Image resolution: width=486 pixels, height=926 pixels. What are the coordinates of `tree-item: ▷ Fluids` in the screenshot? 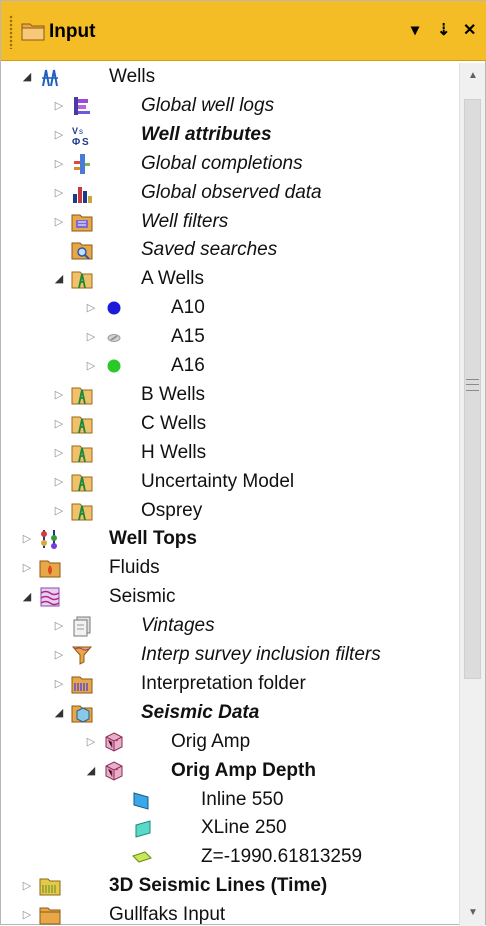 It's located at (230, 568).